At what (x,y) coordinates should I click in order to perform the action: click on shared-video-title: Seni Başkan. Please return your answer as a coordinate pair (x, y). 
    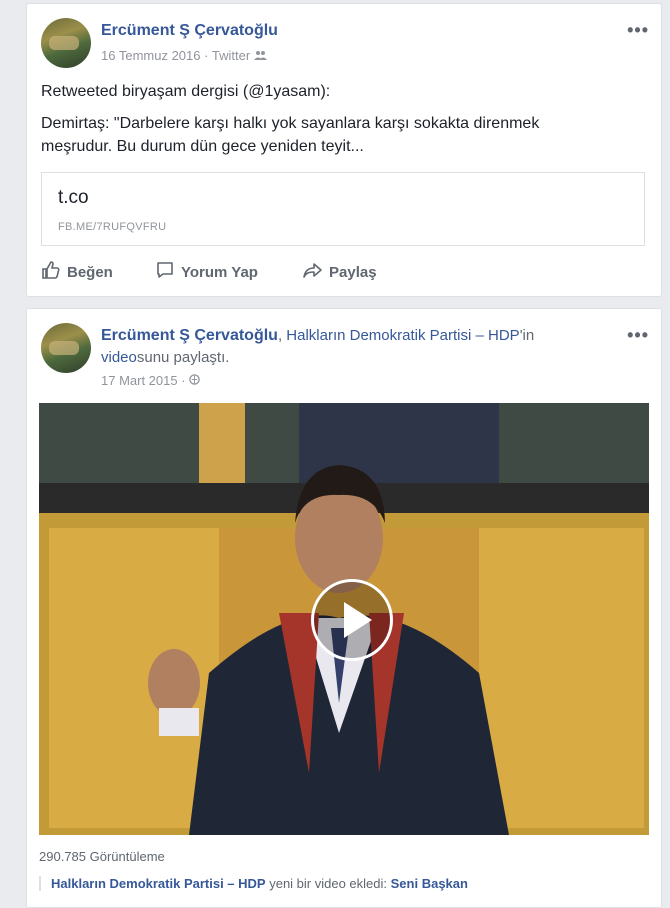
    Looking at the image, I should click on (429, 883).